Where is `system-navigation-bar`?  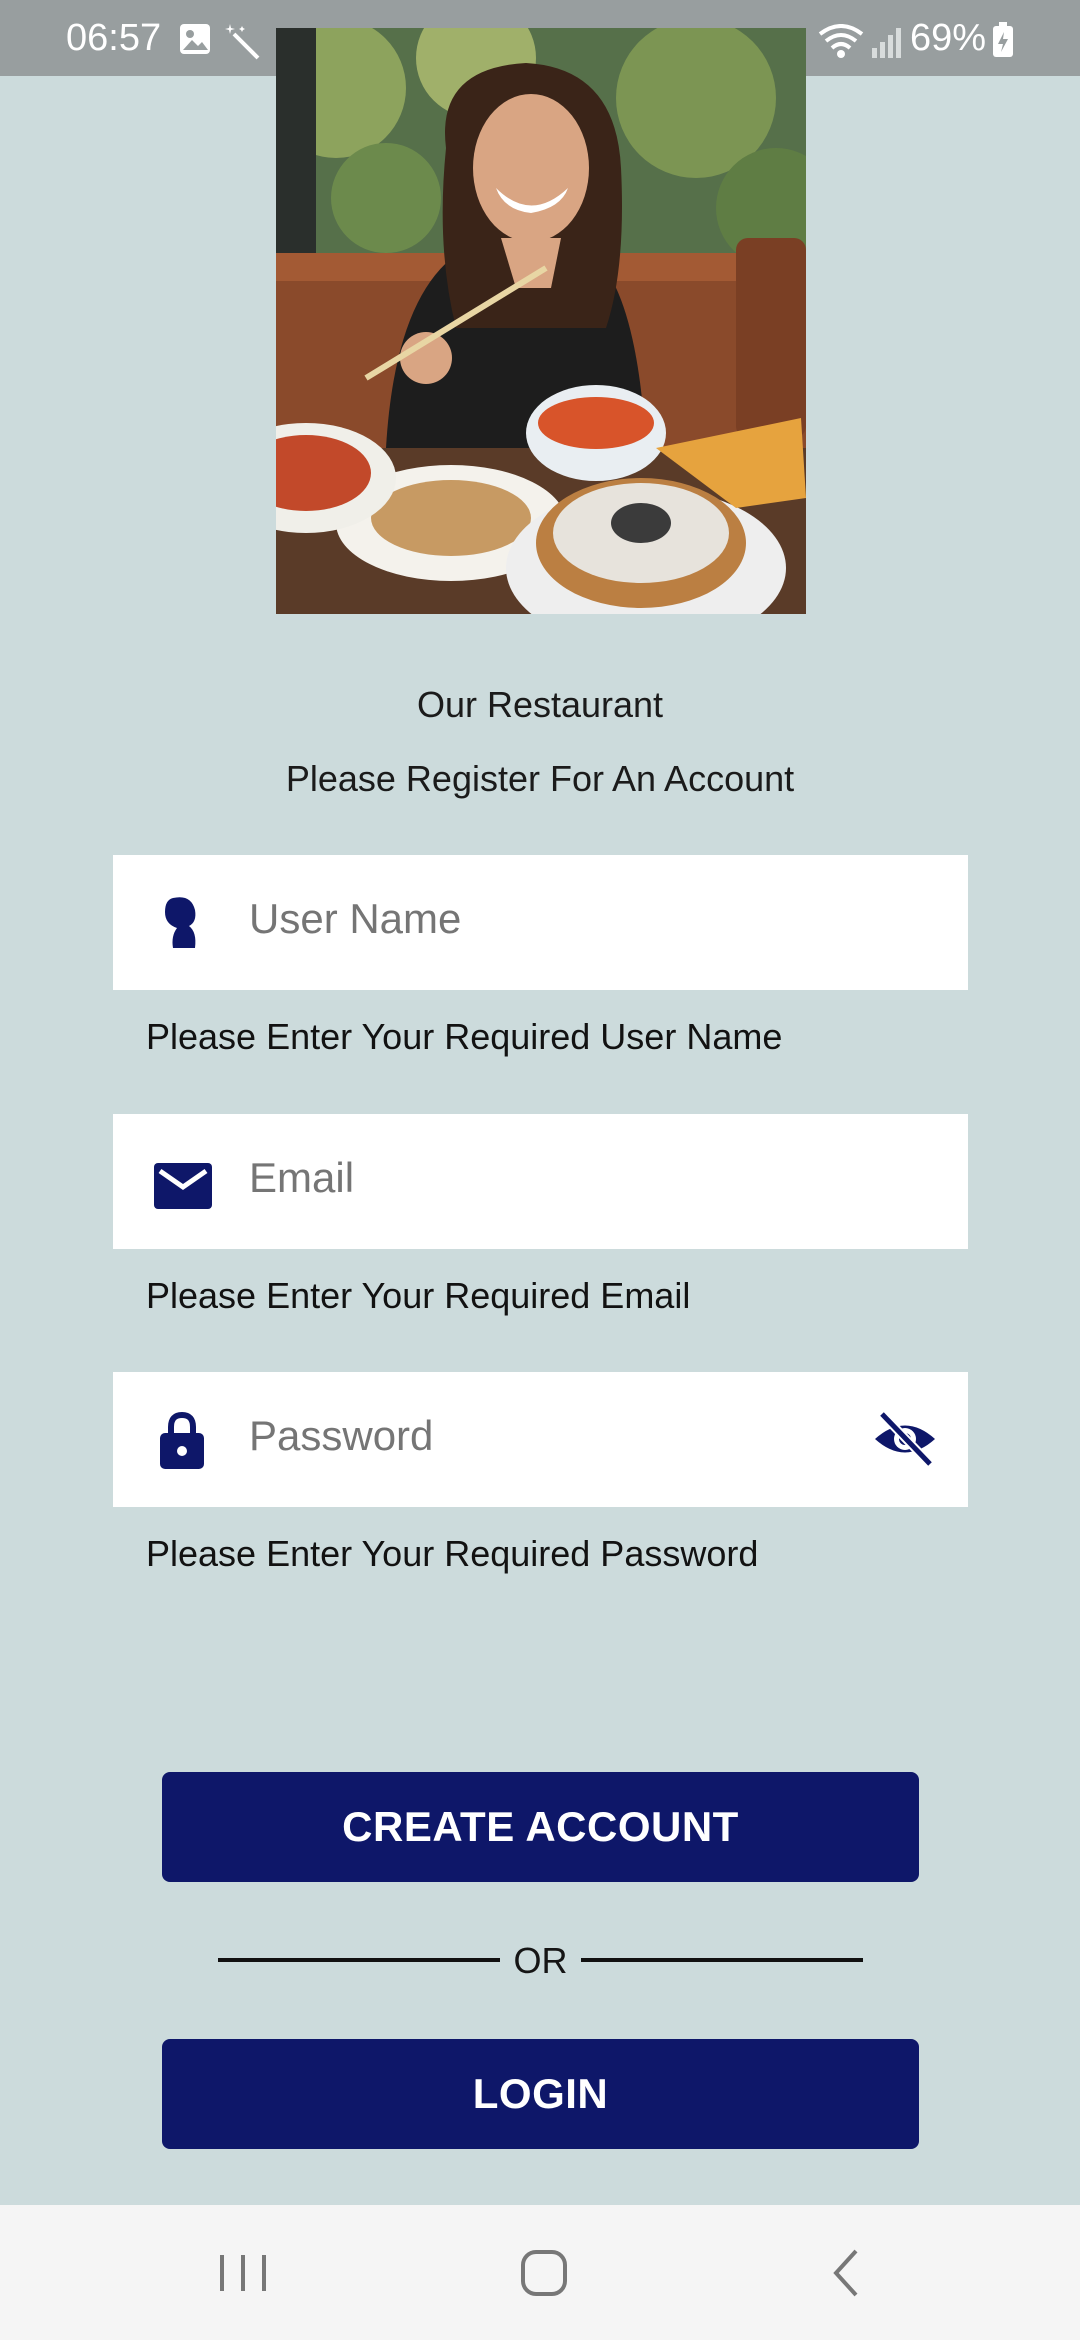
system-navigation-bar is located at coordinates (540, 2272).